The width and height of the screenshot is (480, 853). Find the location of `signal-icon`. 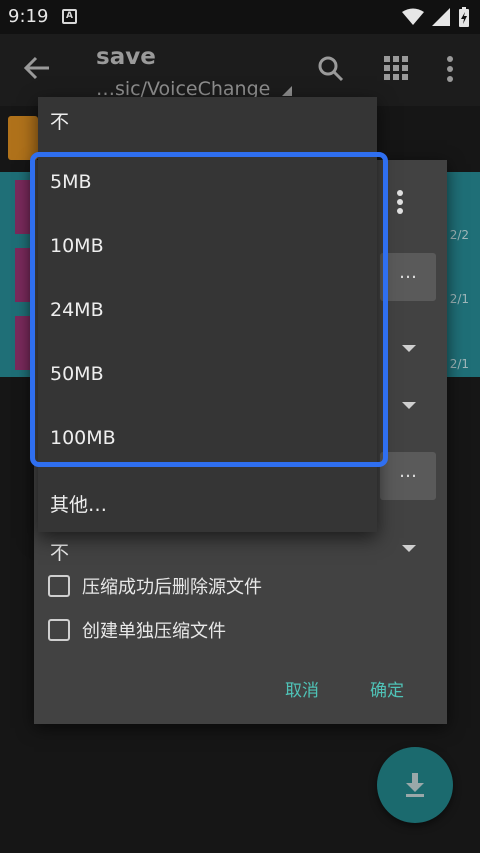

signal-icon is located at coordinates (441, 17).